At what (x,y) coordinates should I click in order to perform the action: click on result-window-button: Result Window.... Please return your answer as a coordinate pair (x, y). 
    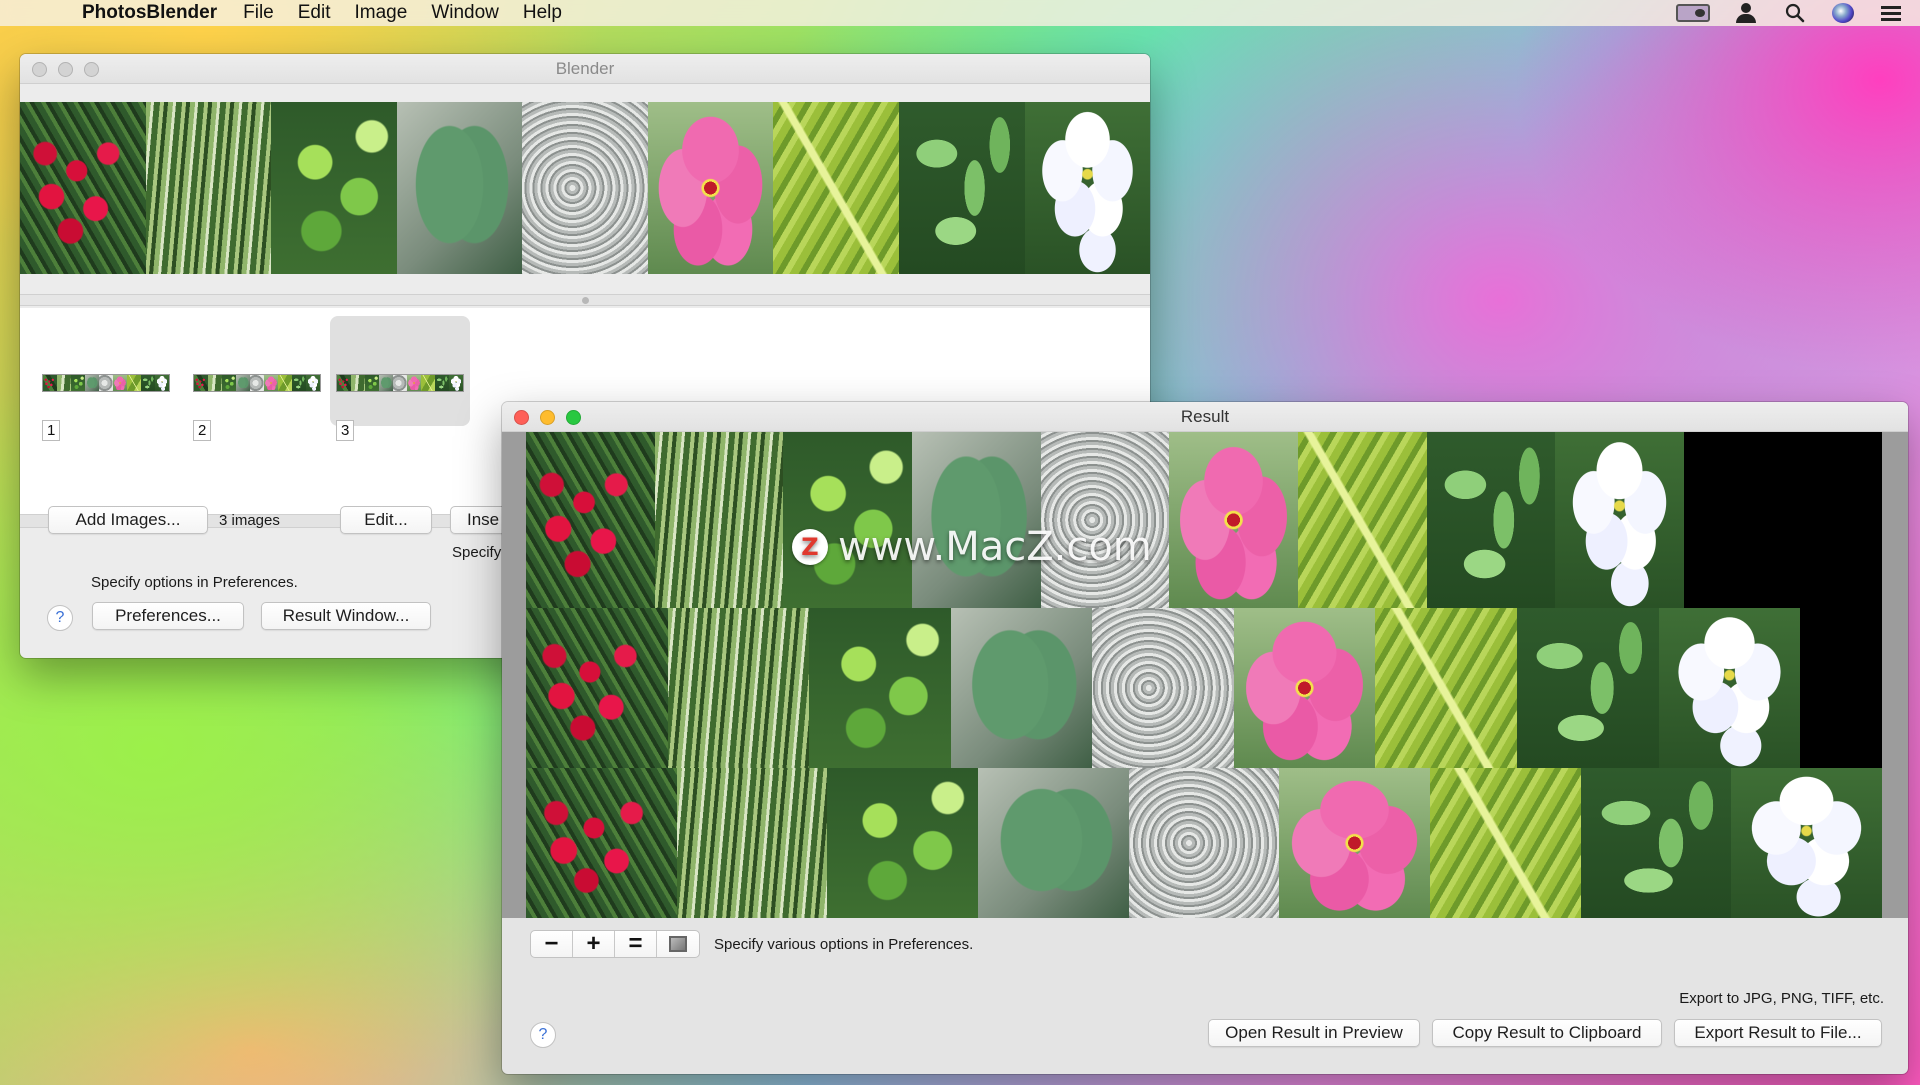
    Looking at the image, I should click on (346, 616).